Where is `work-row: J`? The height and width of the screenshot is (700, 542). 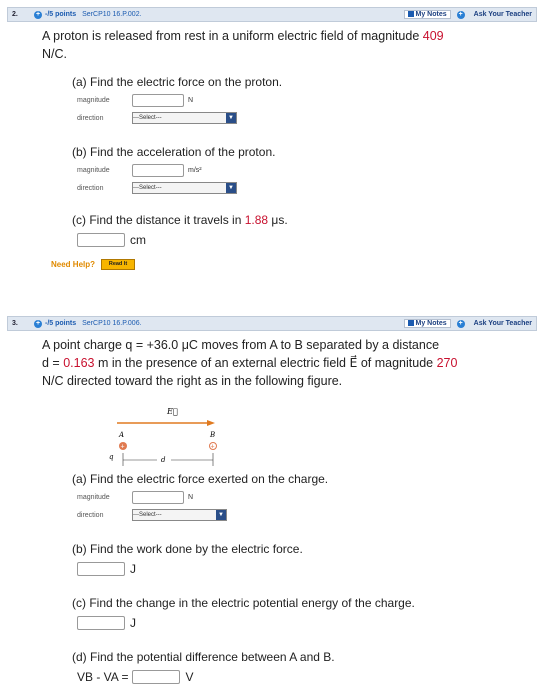 work-row: J is located at coordinates (272, 569).